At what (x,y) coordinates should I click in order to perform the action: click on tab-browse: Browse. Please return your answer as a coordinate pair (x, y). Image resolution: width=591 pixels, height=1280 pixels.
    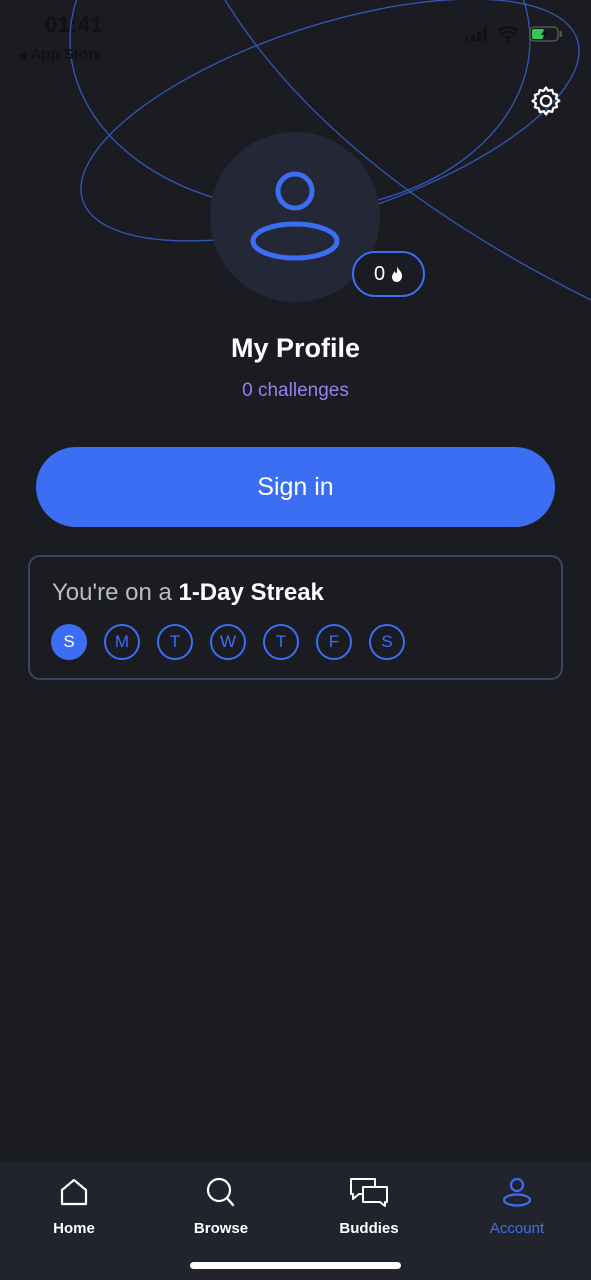
    Looking at the image, I should click on (221, 1203).